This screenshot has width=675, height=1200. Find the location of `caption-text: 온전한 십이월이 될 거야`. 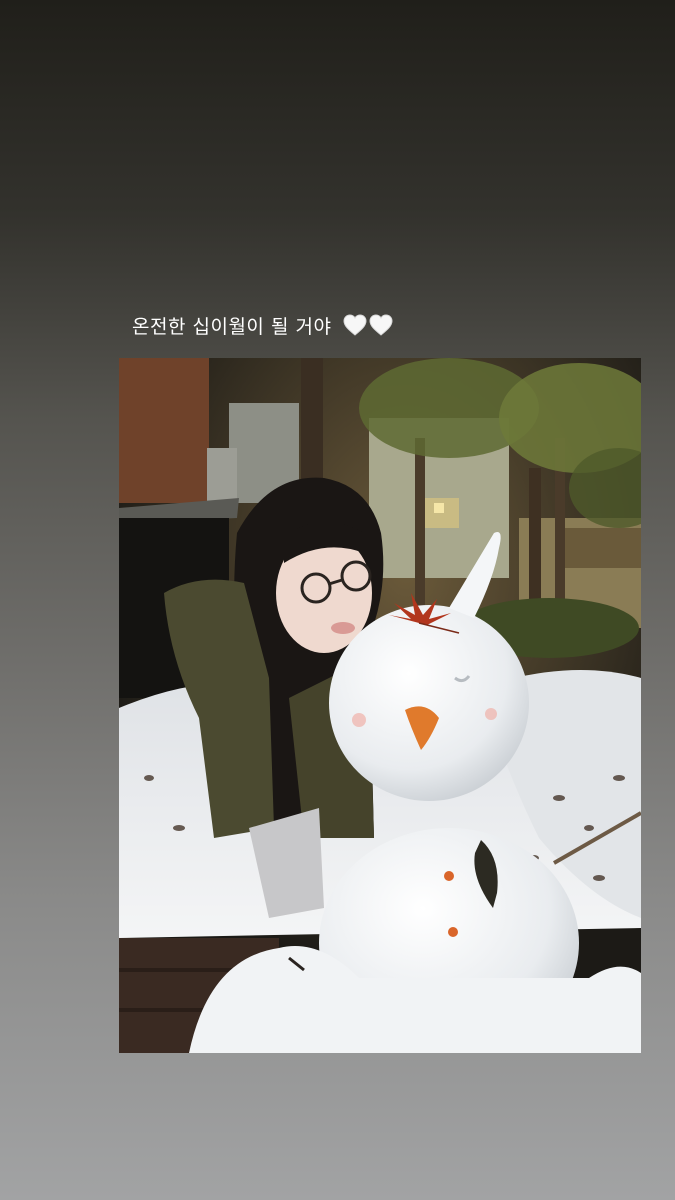

caption-text: 온전한 십이월이 될 거야 is located at coordinates (232, 326).